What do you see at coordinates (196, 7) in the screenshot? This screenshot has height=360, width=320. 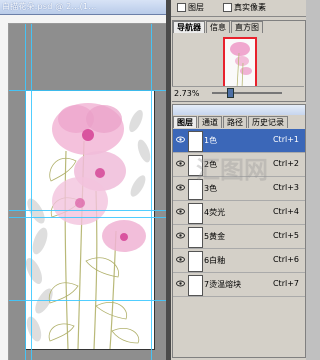 I see `checkbox-label: 图层` at bounding box center [196, 7].